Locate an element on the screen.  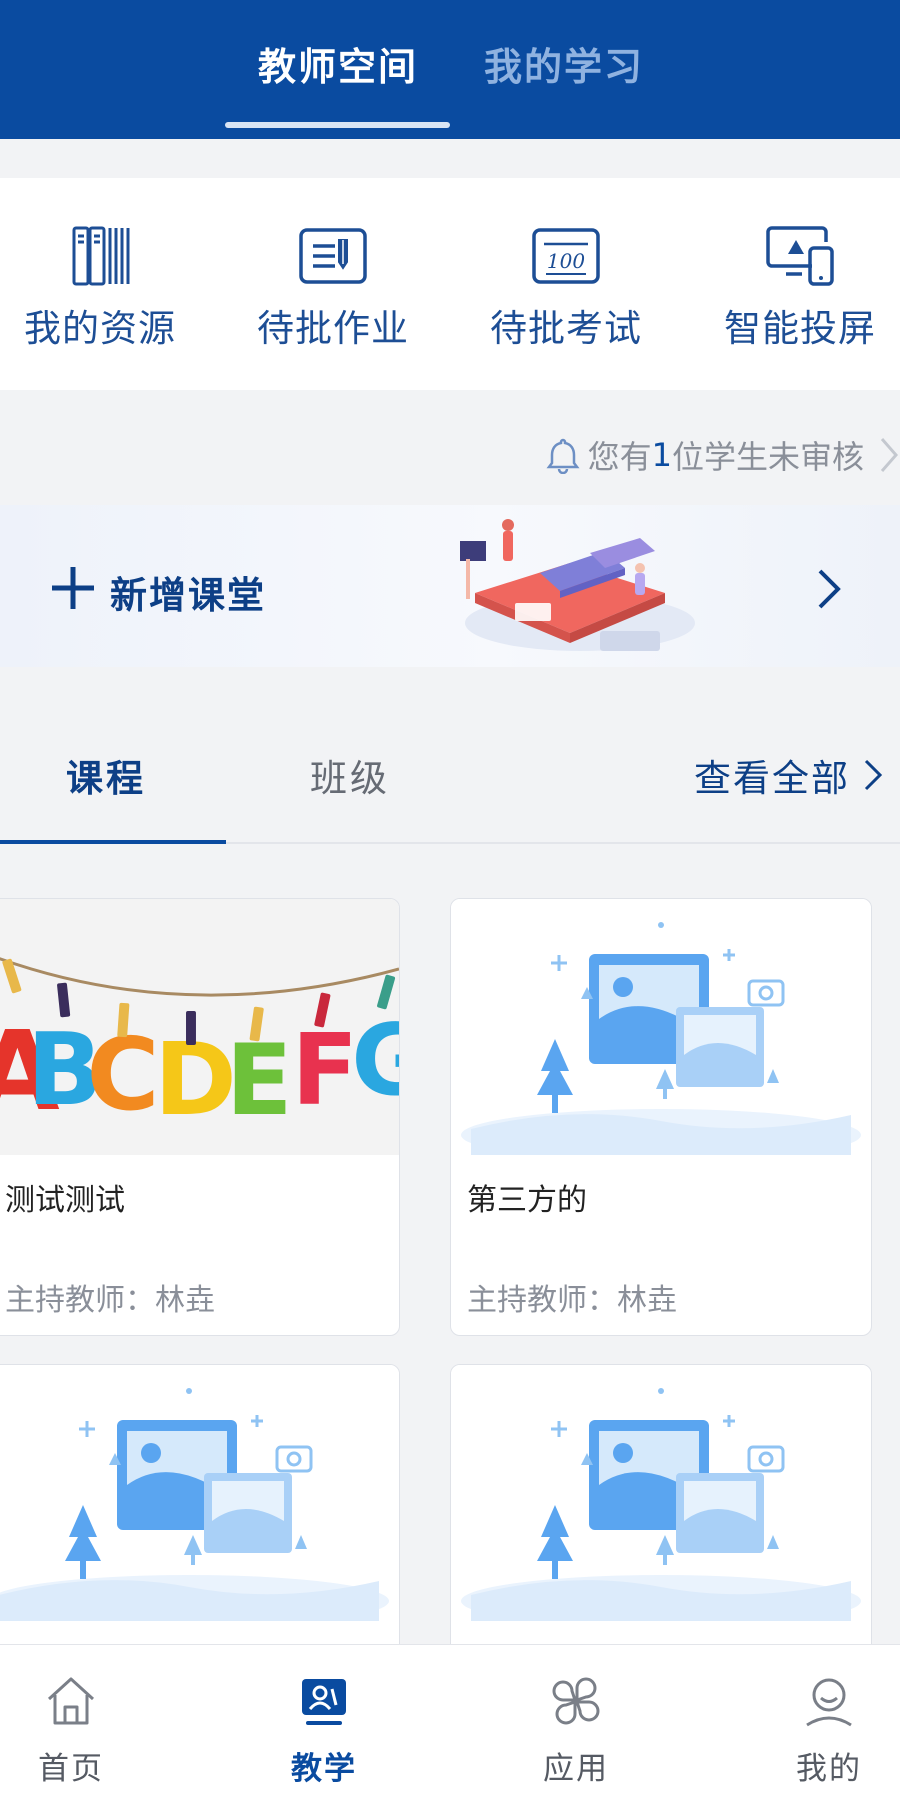
quick-action-label: 智能投屏 is located at coordinates (800, 328).